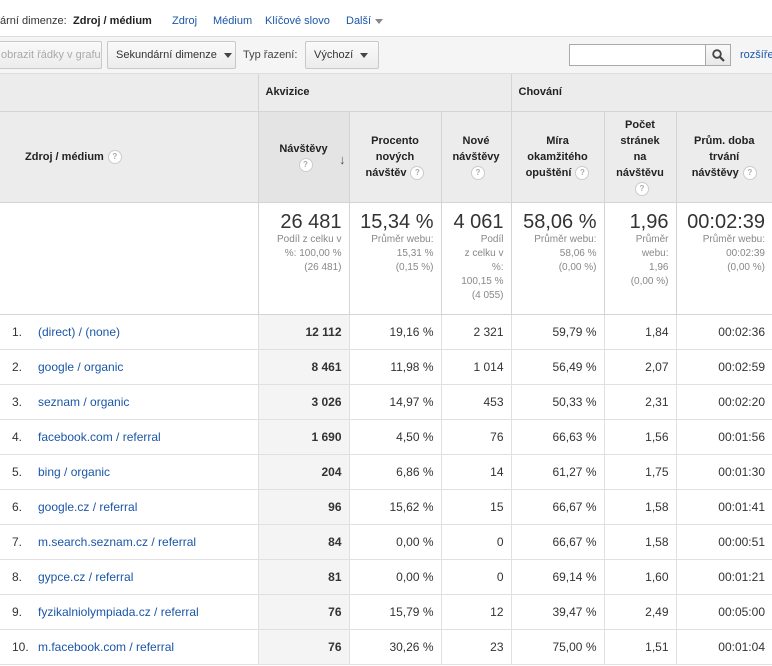  I want to click on cell-pages: 2,49, so click(639, 612).